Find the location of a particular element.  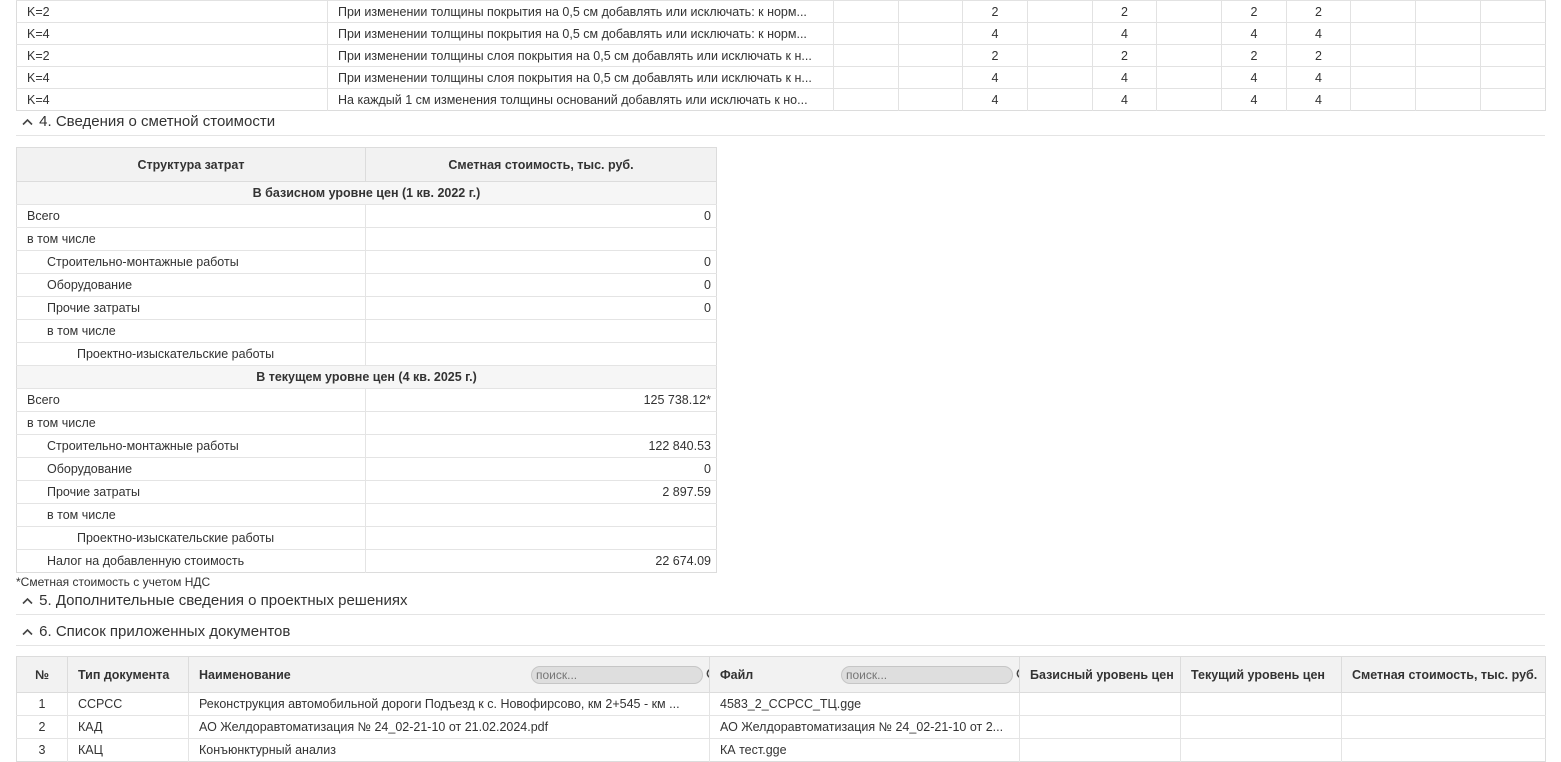

table-row: Строительно-монтажные работы 122 840.53 is located at coordinates (366, 446).